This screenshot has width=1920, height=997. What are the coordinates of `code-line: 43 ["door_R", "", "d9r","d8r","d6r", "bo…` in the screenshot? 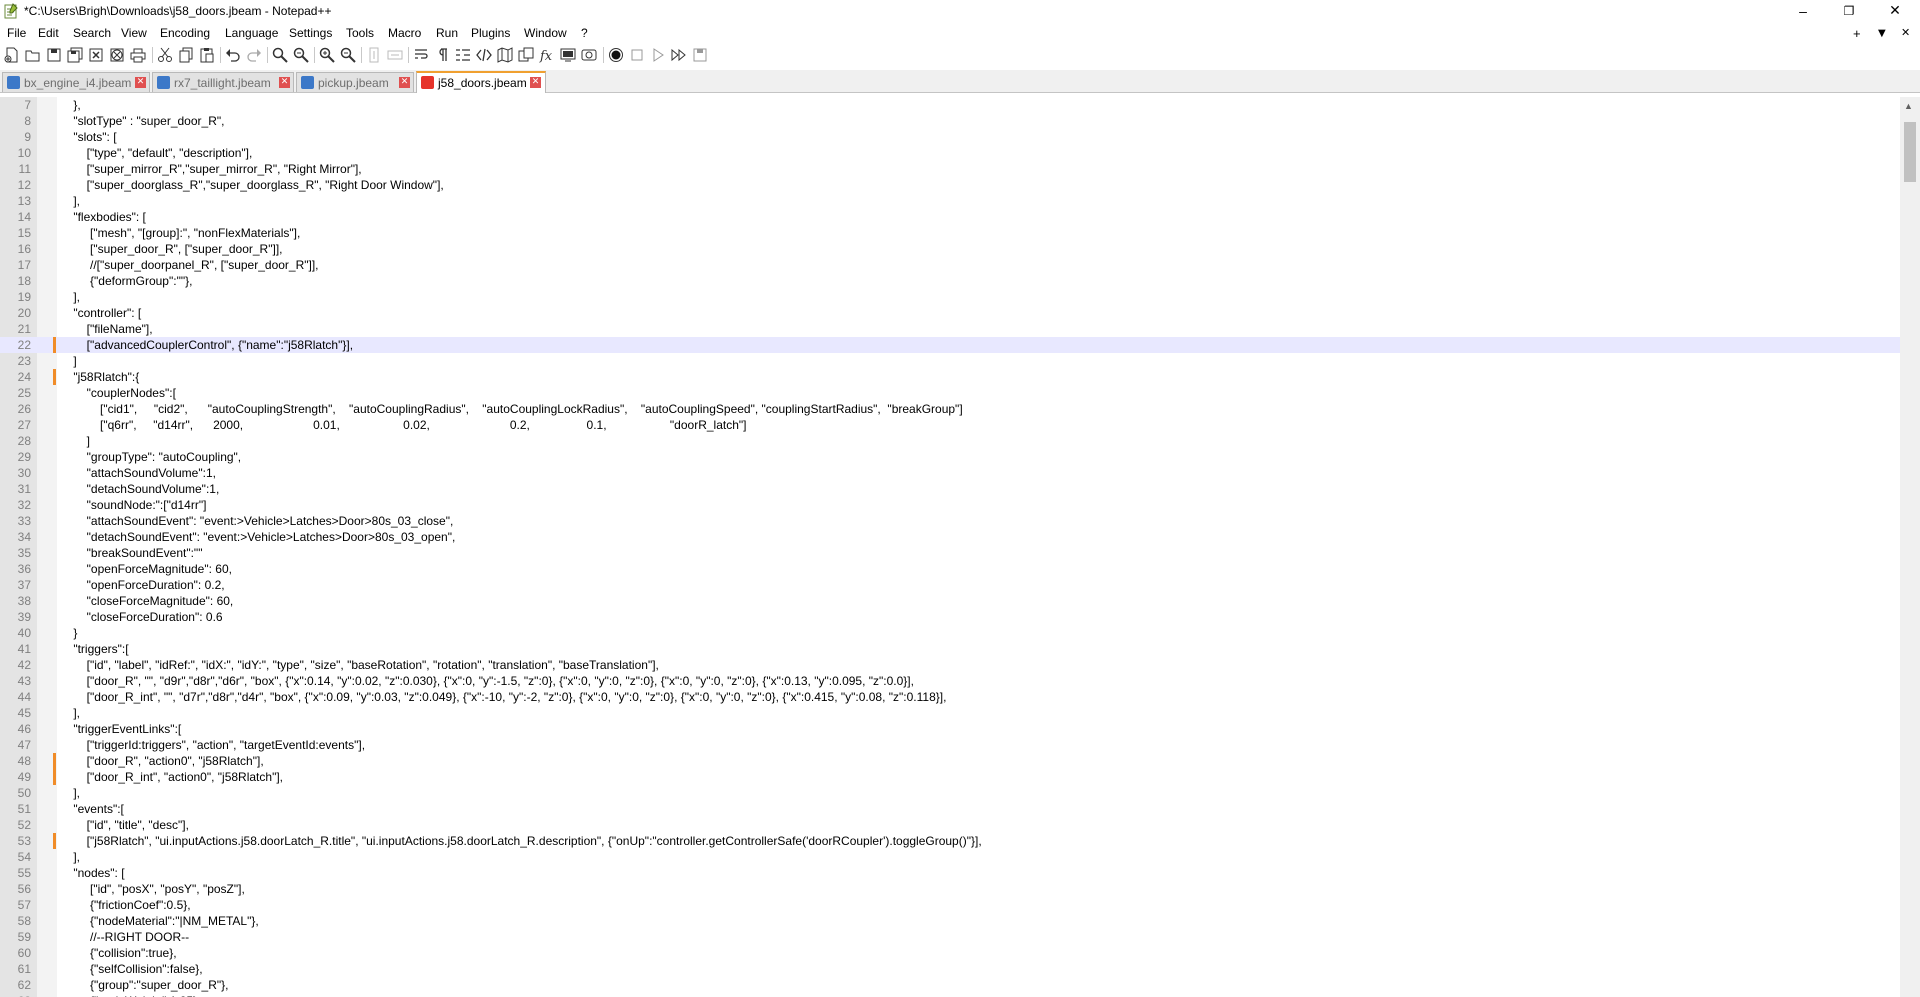 It's located at (950, 681).